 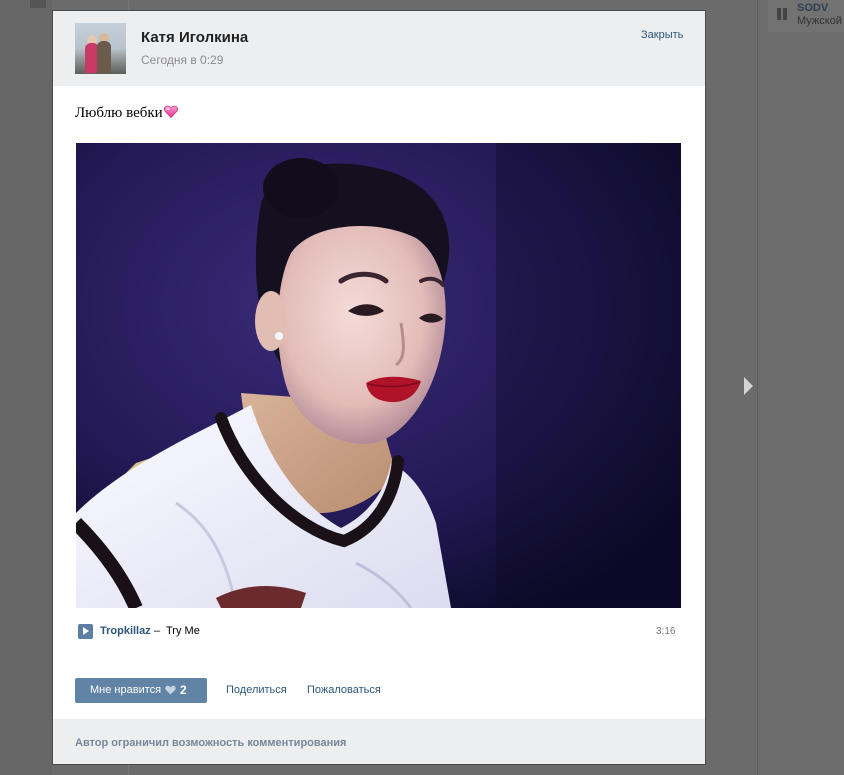 I want to click on post-date: Сегодня в 0:29, so click(x=182, y=60).